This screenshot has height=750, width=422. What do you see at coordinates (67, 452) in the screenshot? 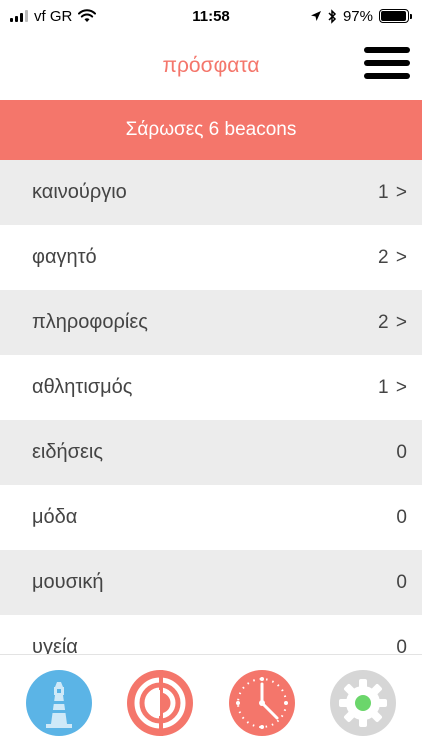
I see `list-item-label: ειδήσεις` at bounding box center [67, 452].